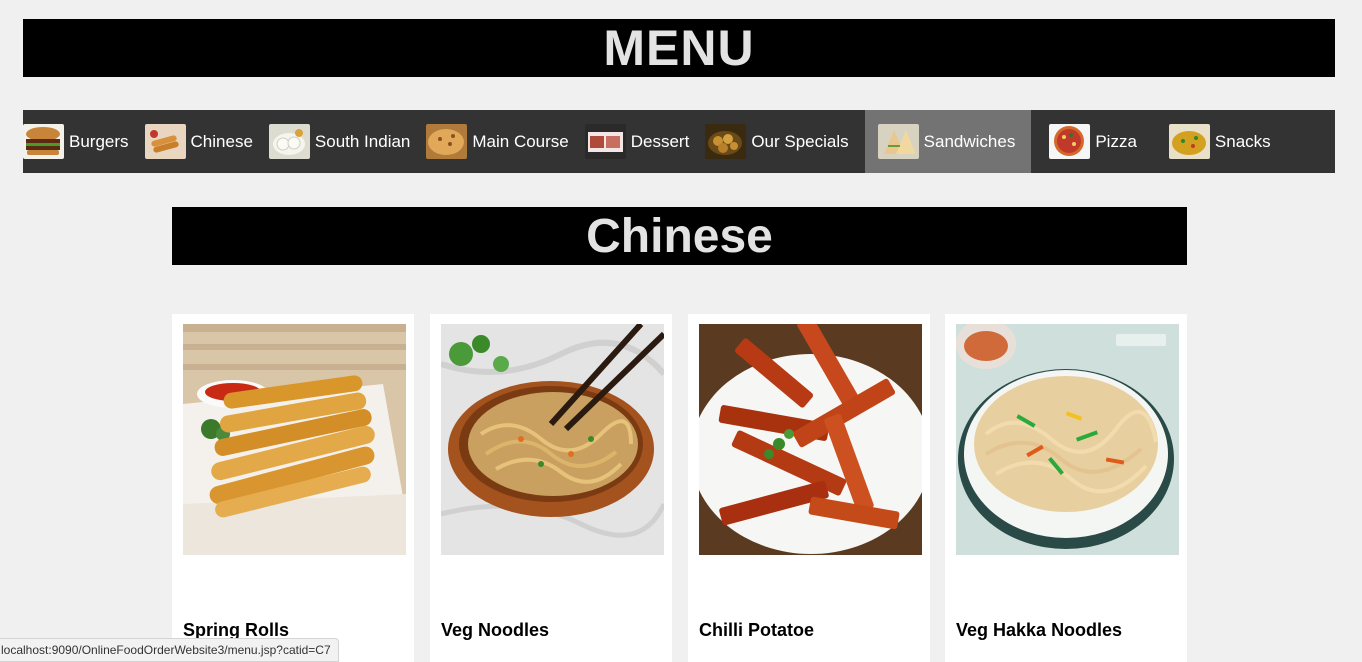 This screenshot has height=662, width=1362. What do you see at coordinates (1070, 141) in the screenshot?
I see `pizza-icon` at bounding box center [1070, 141].